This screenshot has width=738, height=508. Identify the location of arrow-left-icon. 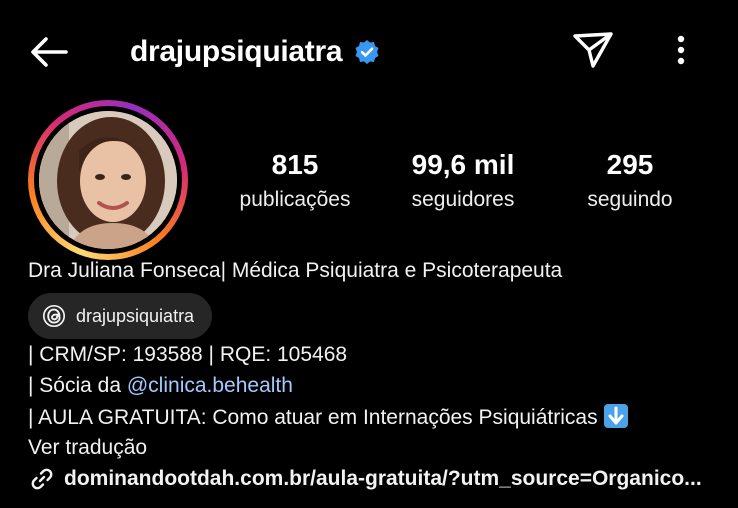
(49, 52).